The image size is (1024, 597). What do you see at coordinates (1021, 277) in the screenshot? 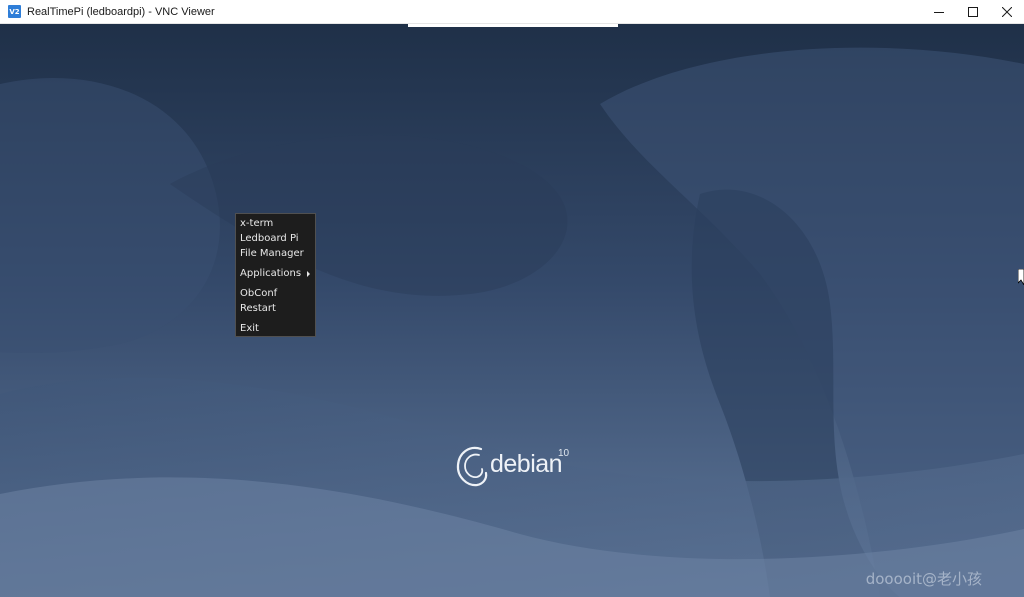
I see `mouse-cursor-icon` at bounding box center [1021, 277].